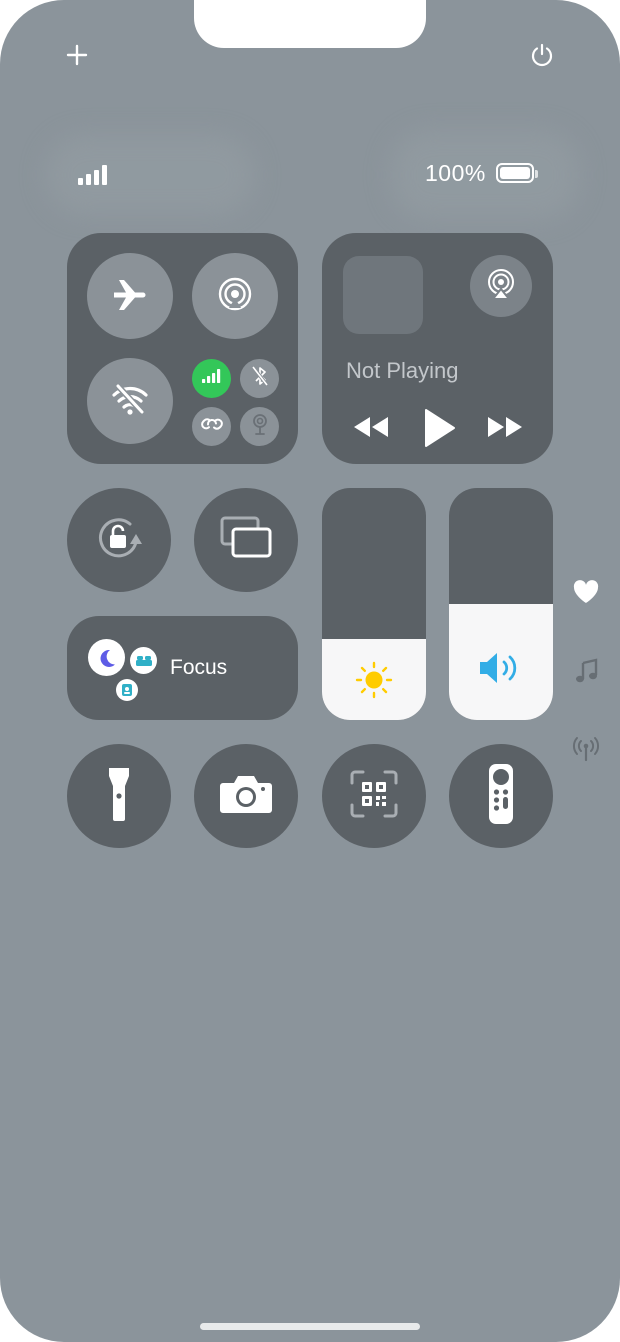  I want to click on wifi-off-icon, so click(130, 401).